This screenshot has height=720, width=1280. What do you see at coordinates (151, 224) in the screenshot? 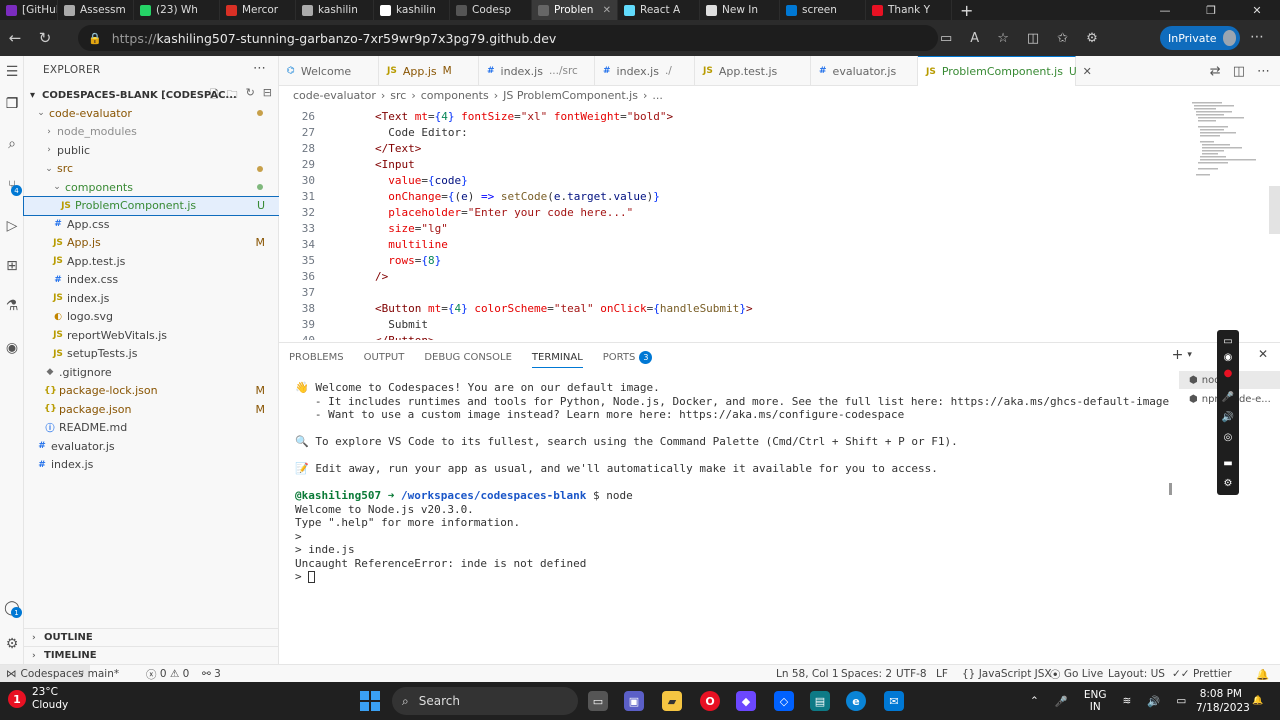
I see `tree-file: # App.css` at bounding box center [151, 224].